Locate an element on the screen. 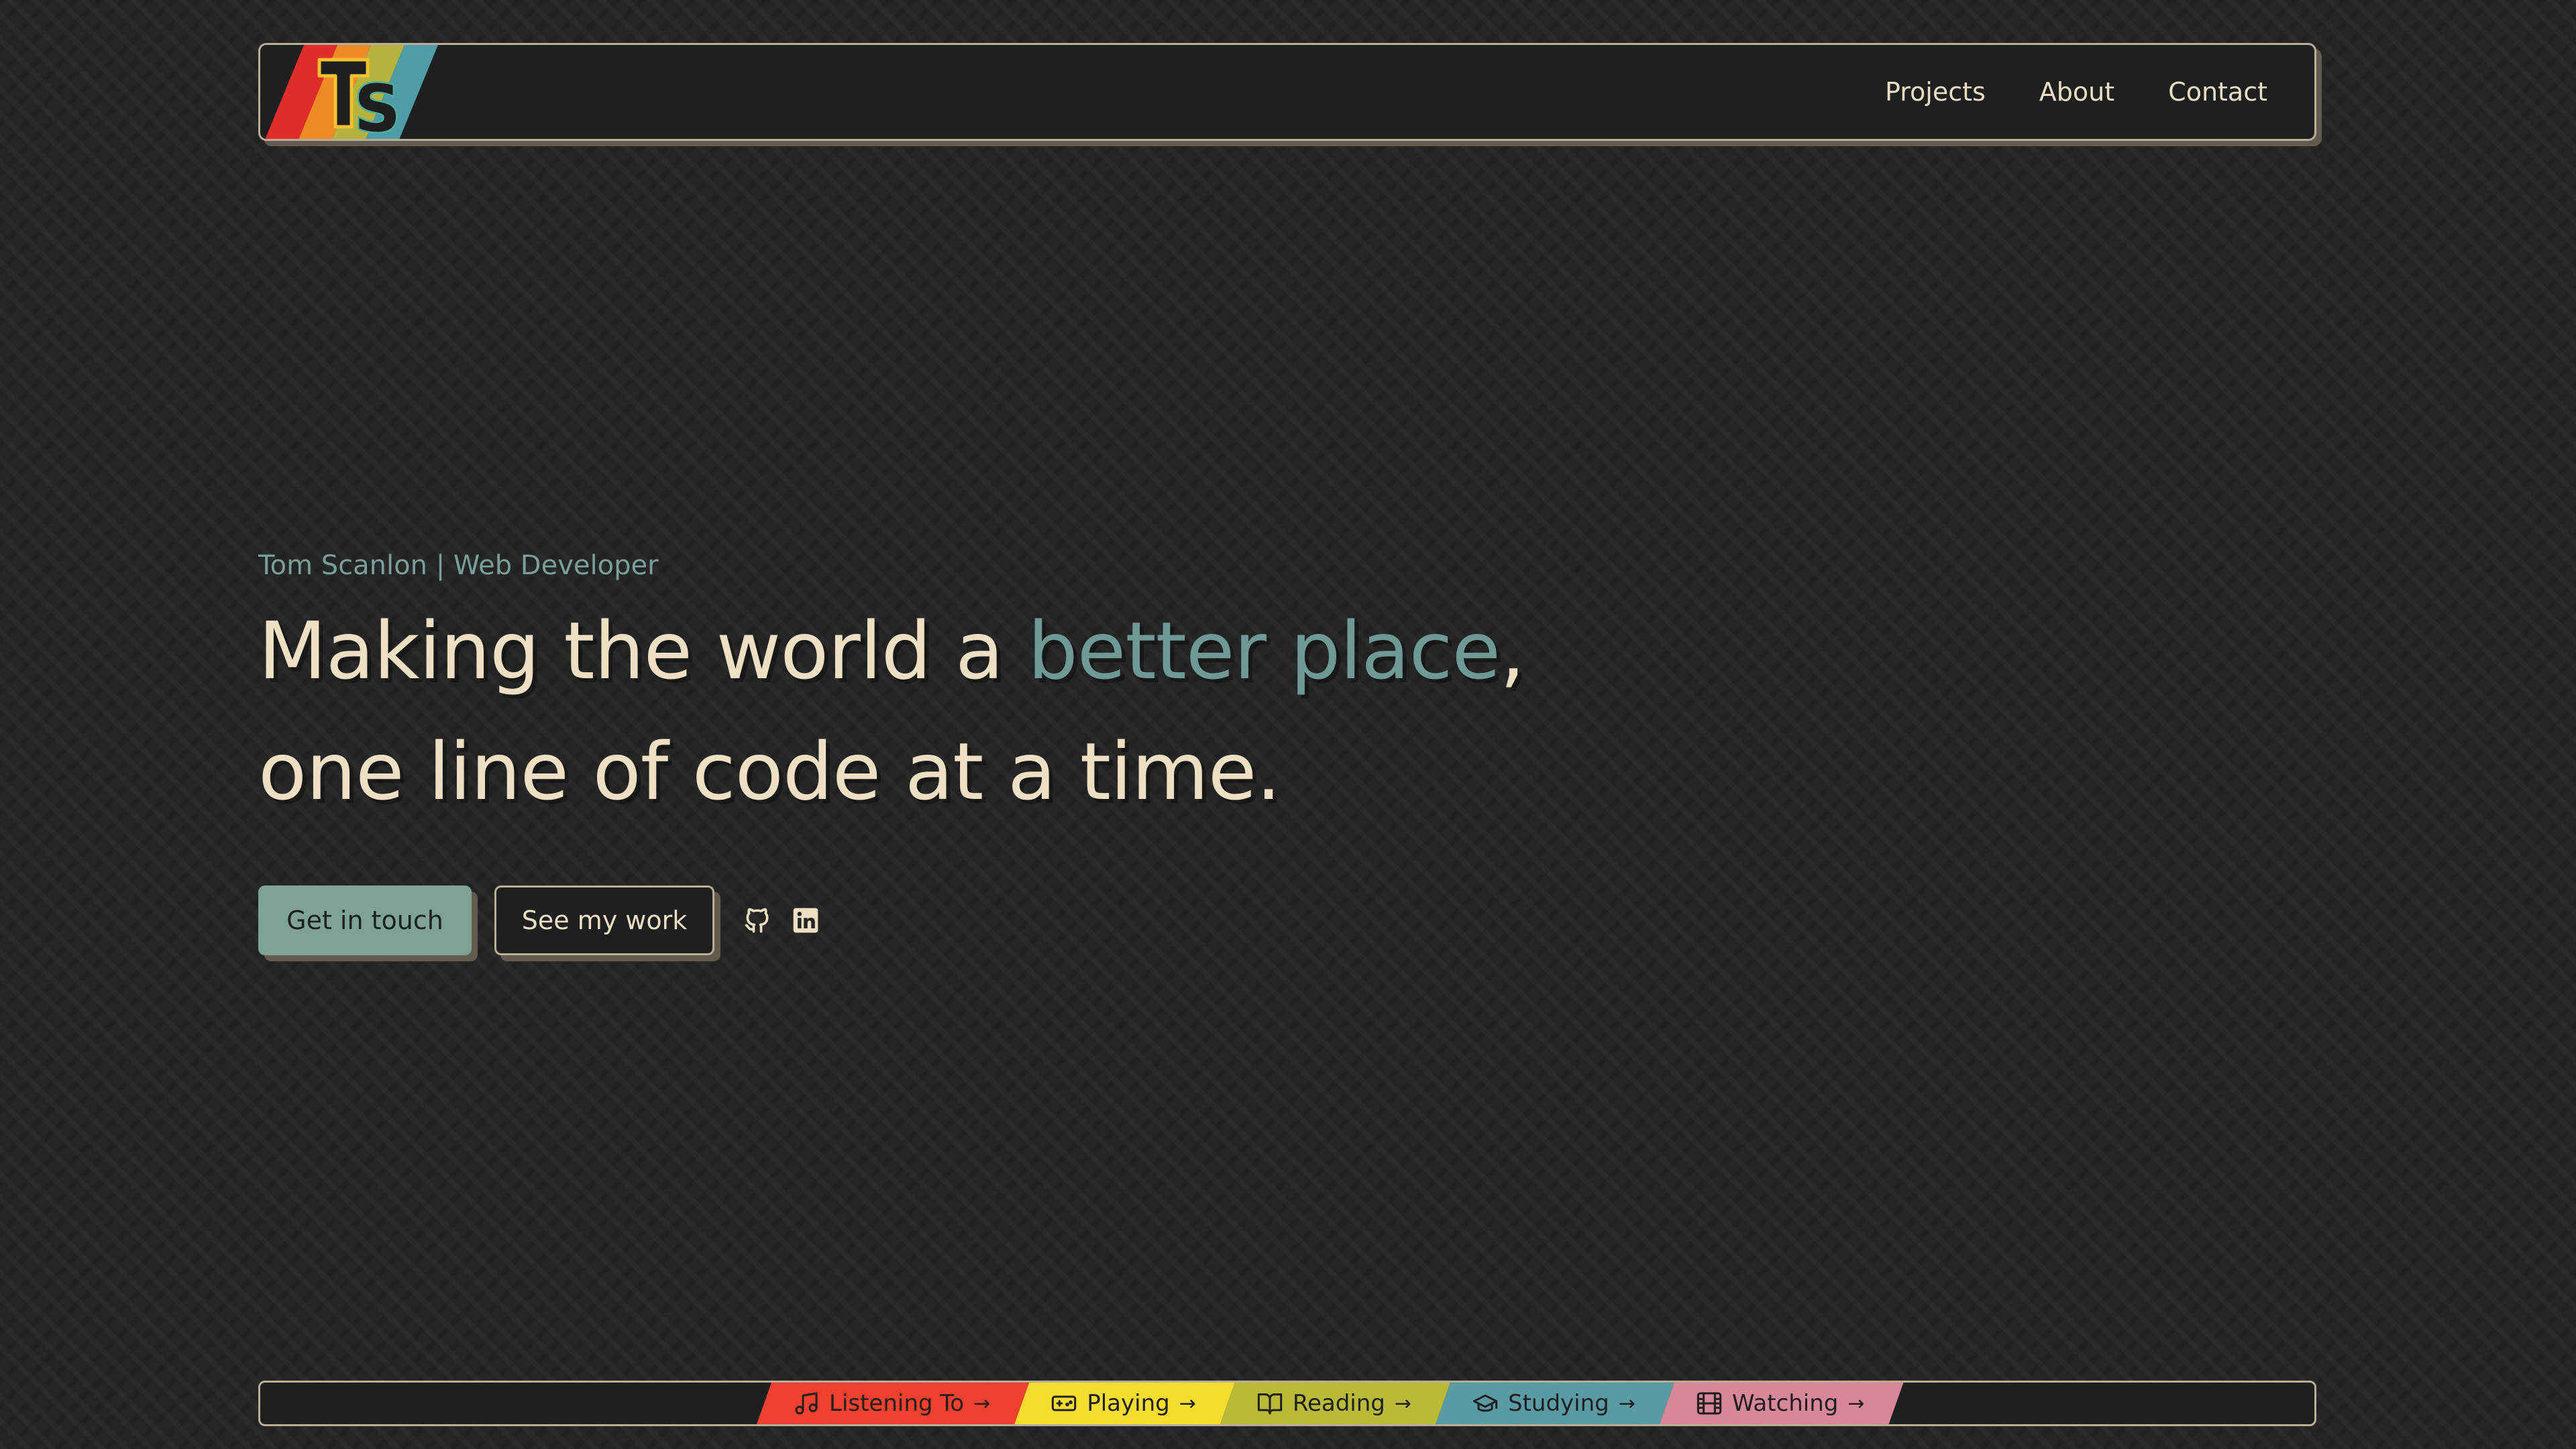 The width and height of the screenshot is (2576, 1449). svg-text: S is located at coordinates (377, 106).